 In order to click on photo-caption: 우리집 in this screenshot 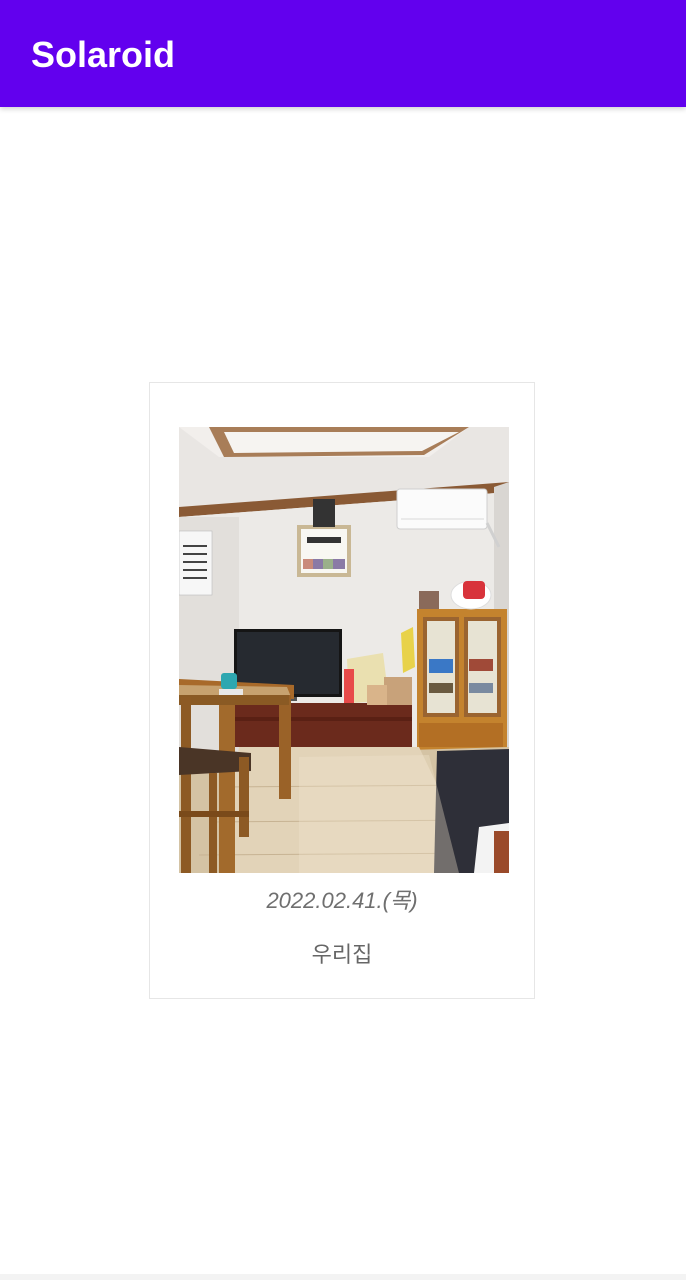, I will do `click(342, 955)`.